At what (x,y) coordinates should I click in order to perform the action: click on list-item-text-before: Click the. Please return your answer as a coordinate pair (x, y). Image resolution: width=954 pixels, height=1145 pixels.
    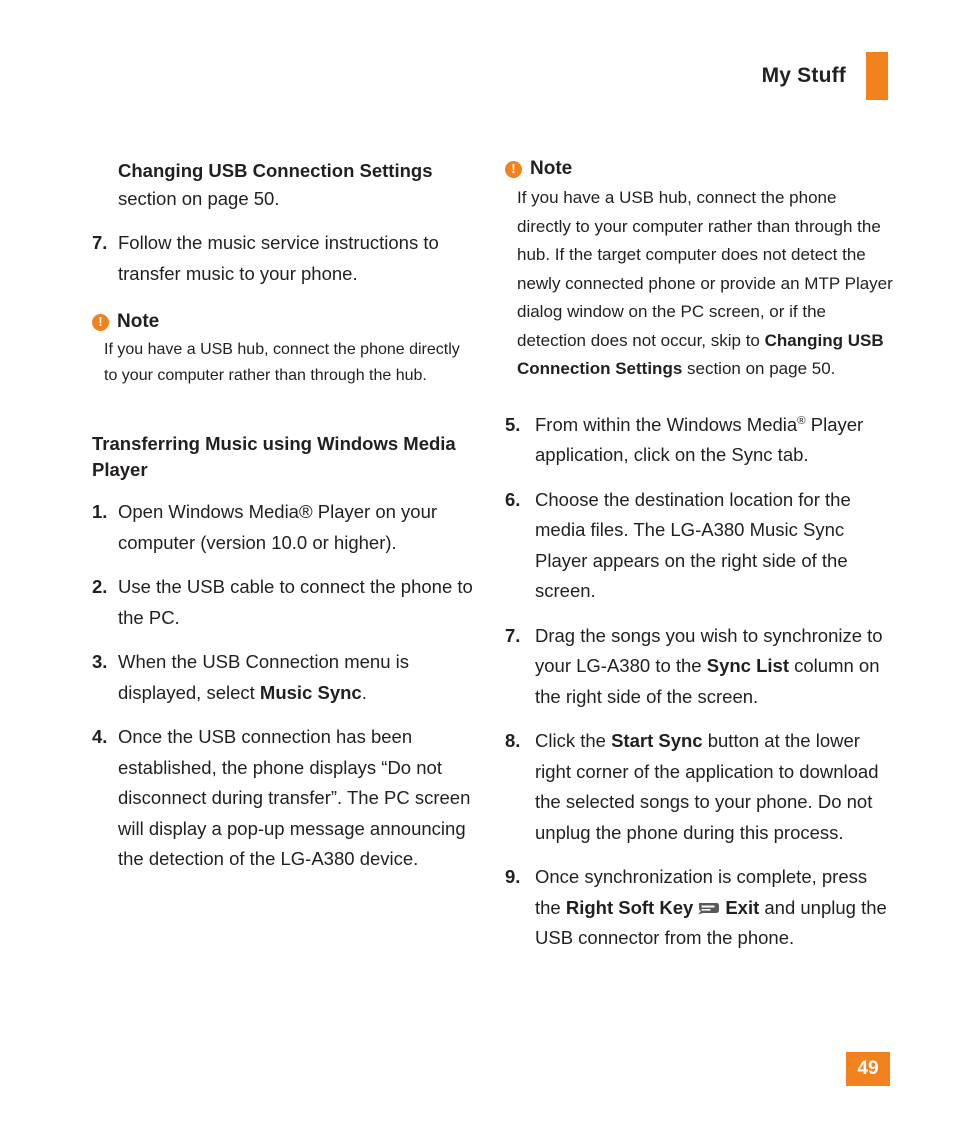
    Looking at the image, I should click on (573, 740).